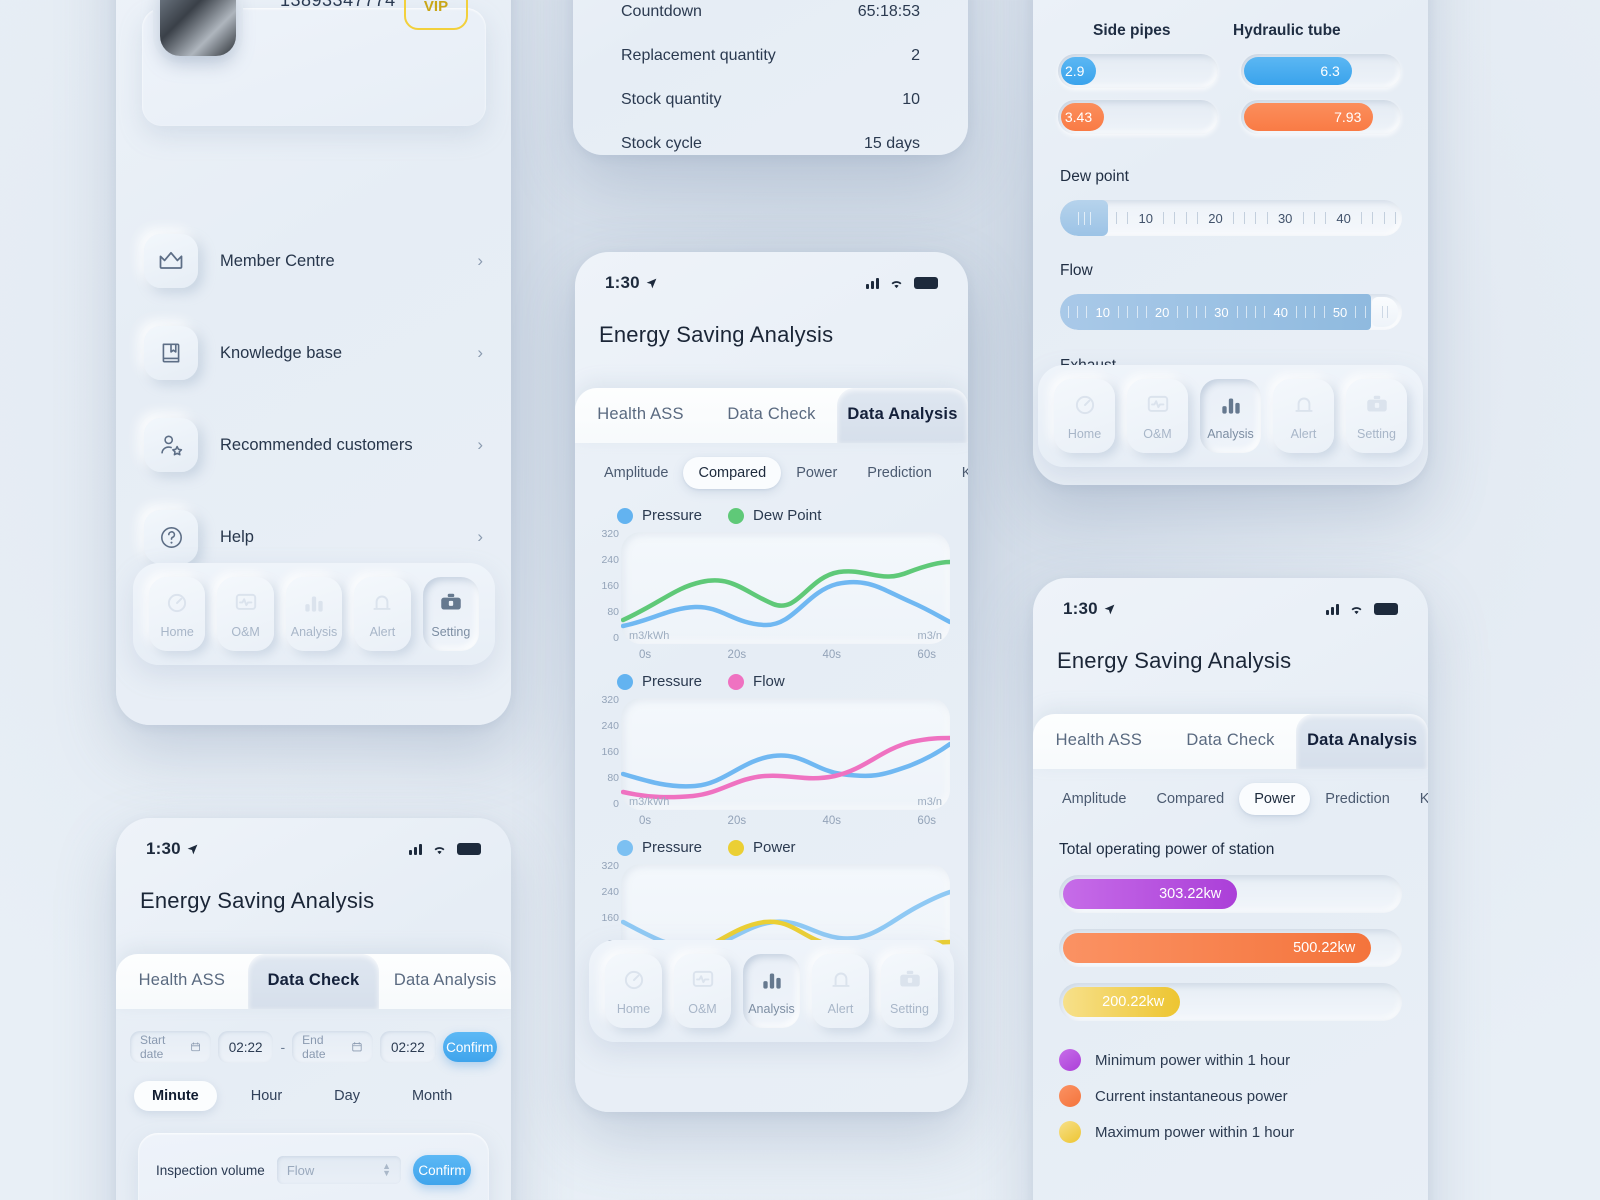  I want to click on granularity-hour: Hour, so click(266, 1096).